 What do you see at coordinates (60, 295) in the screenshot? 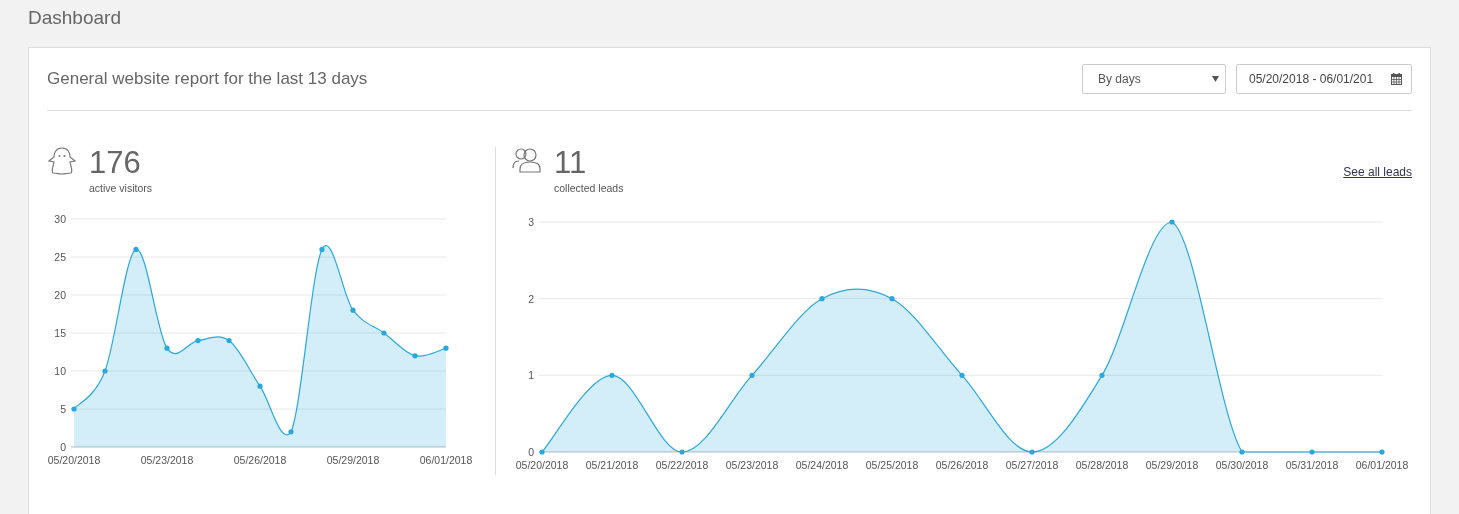
I see `y-axis-label: 20` at bounding box center [60, 295].